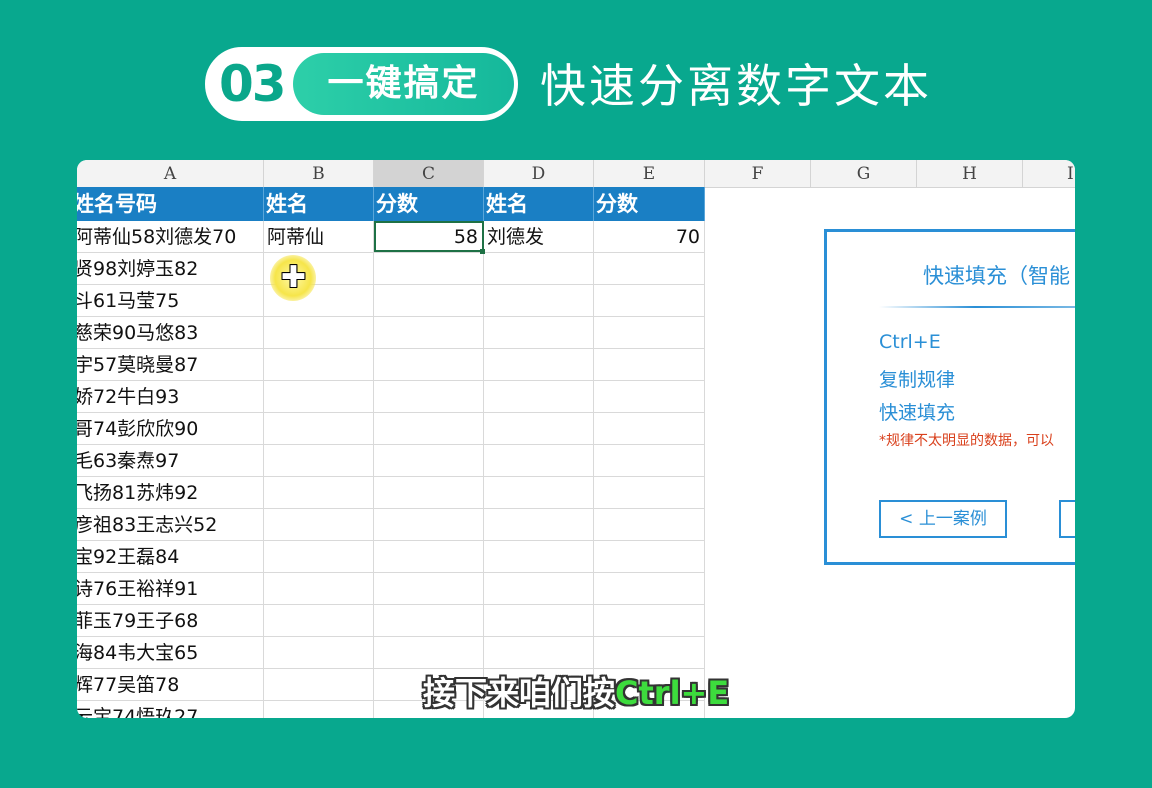 This screenshot has height=788, width=1152. Describe the element at coordinates (319, 204) in the screenshot. I see `header-cell-name: 姓名` at that location.